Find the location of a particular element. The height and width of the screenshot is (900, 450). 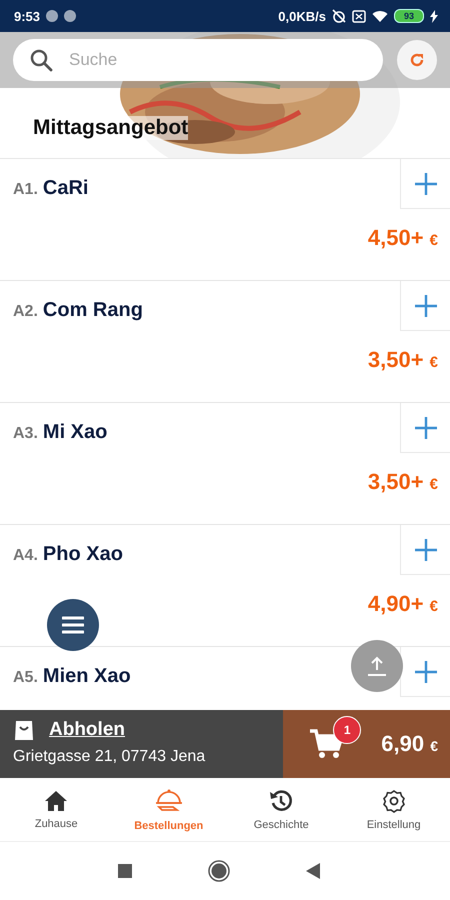

food-cover-icon is located at coordinates (169, 801).